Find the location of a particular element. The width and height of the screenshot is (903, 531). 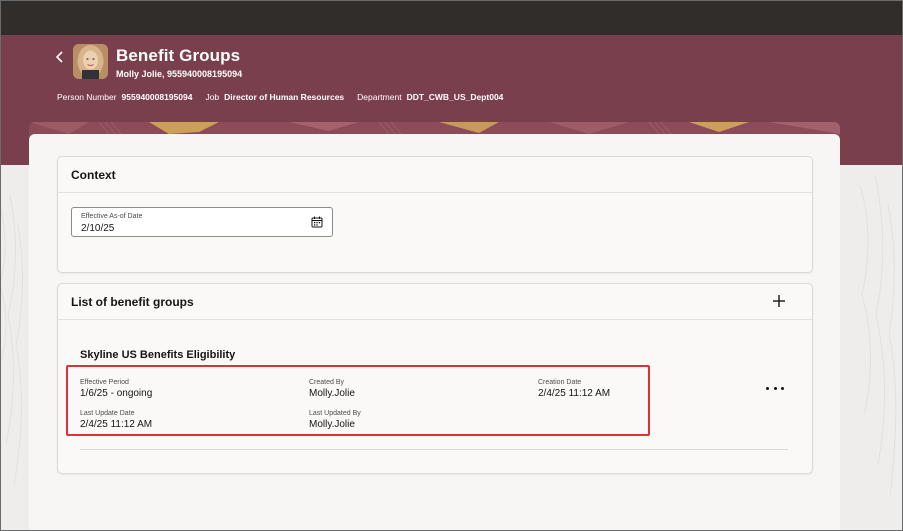

person-number-label: Person Number is located at coordinates (87, 97).